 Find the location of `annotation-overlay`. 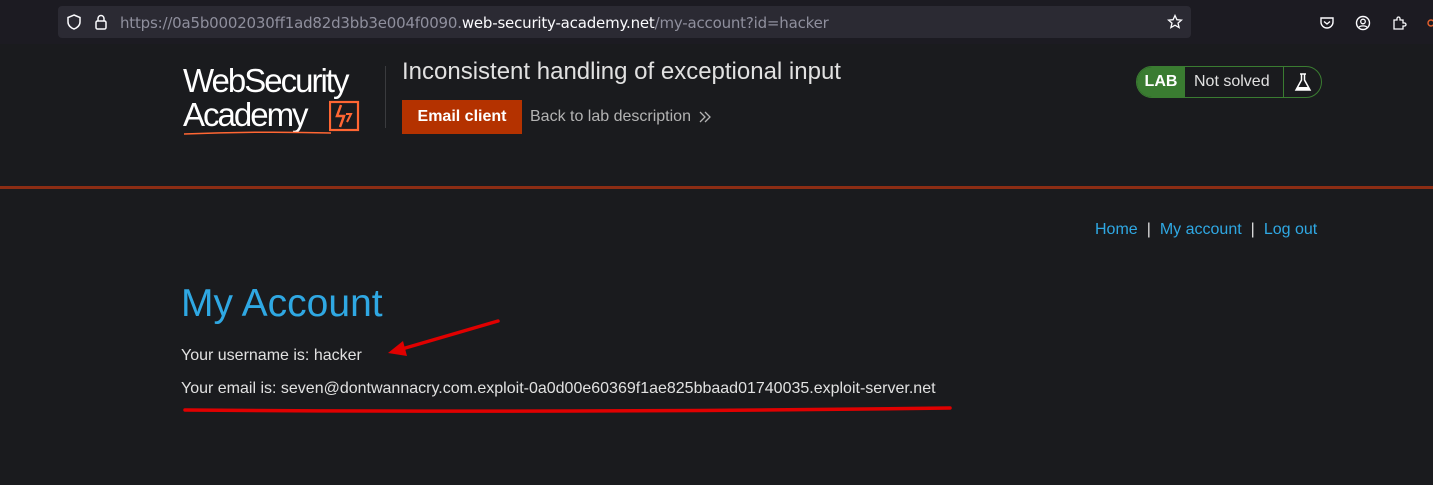

annotation-overlay is located at coordinates (567, 366).